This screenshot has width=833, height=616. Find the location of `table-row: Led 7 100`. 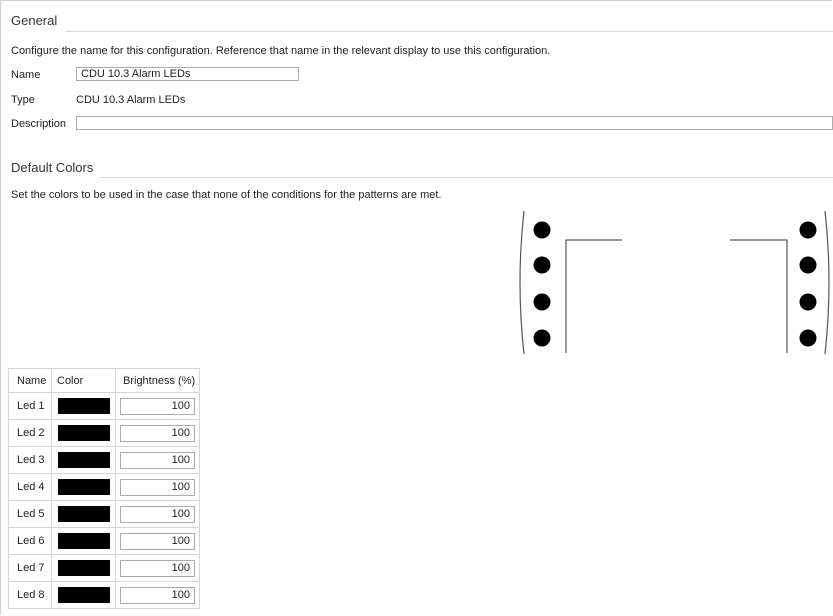

table-row: Led 7 100 is located at coordinates (104, 568).